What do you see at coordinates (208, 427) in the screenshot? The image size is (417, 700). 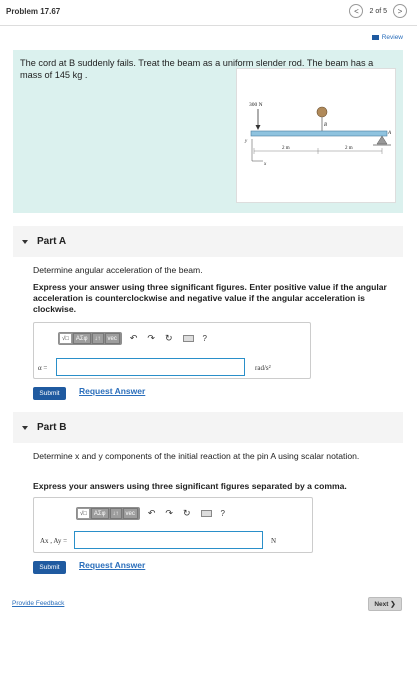 I see `part-b-header: Part B` at bounding box center [208, 427].